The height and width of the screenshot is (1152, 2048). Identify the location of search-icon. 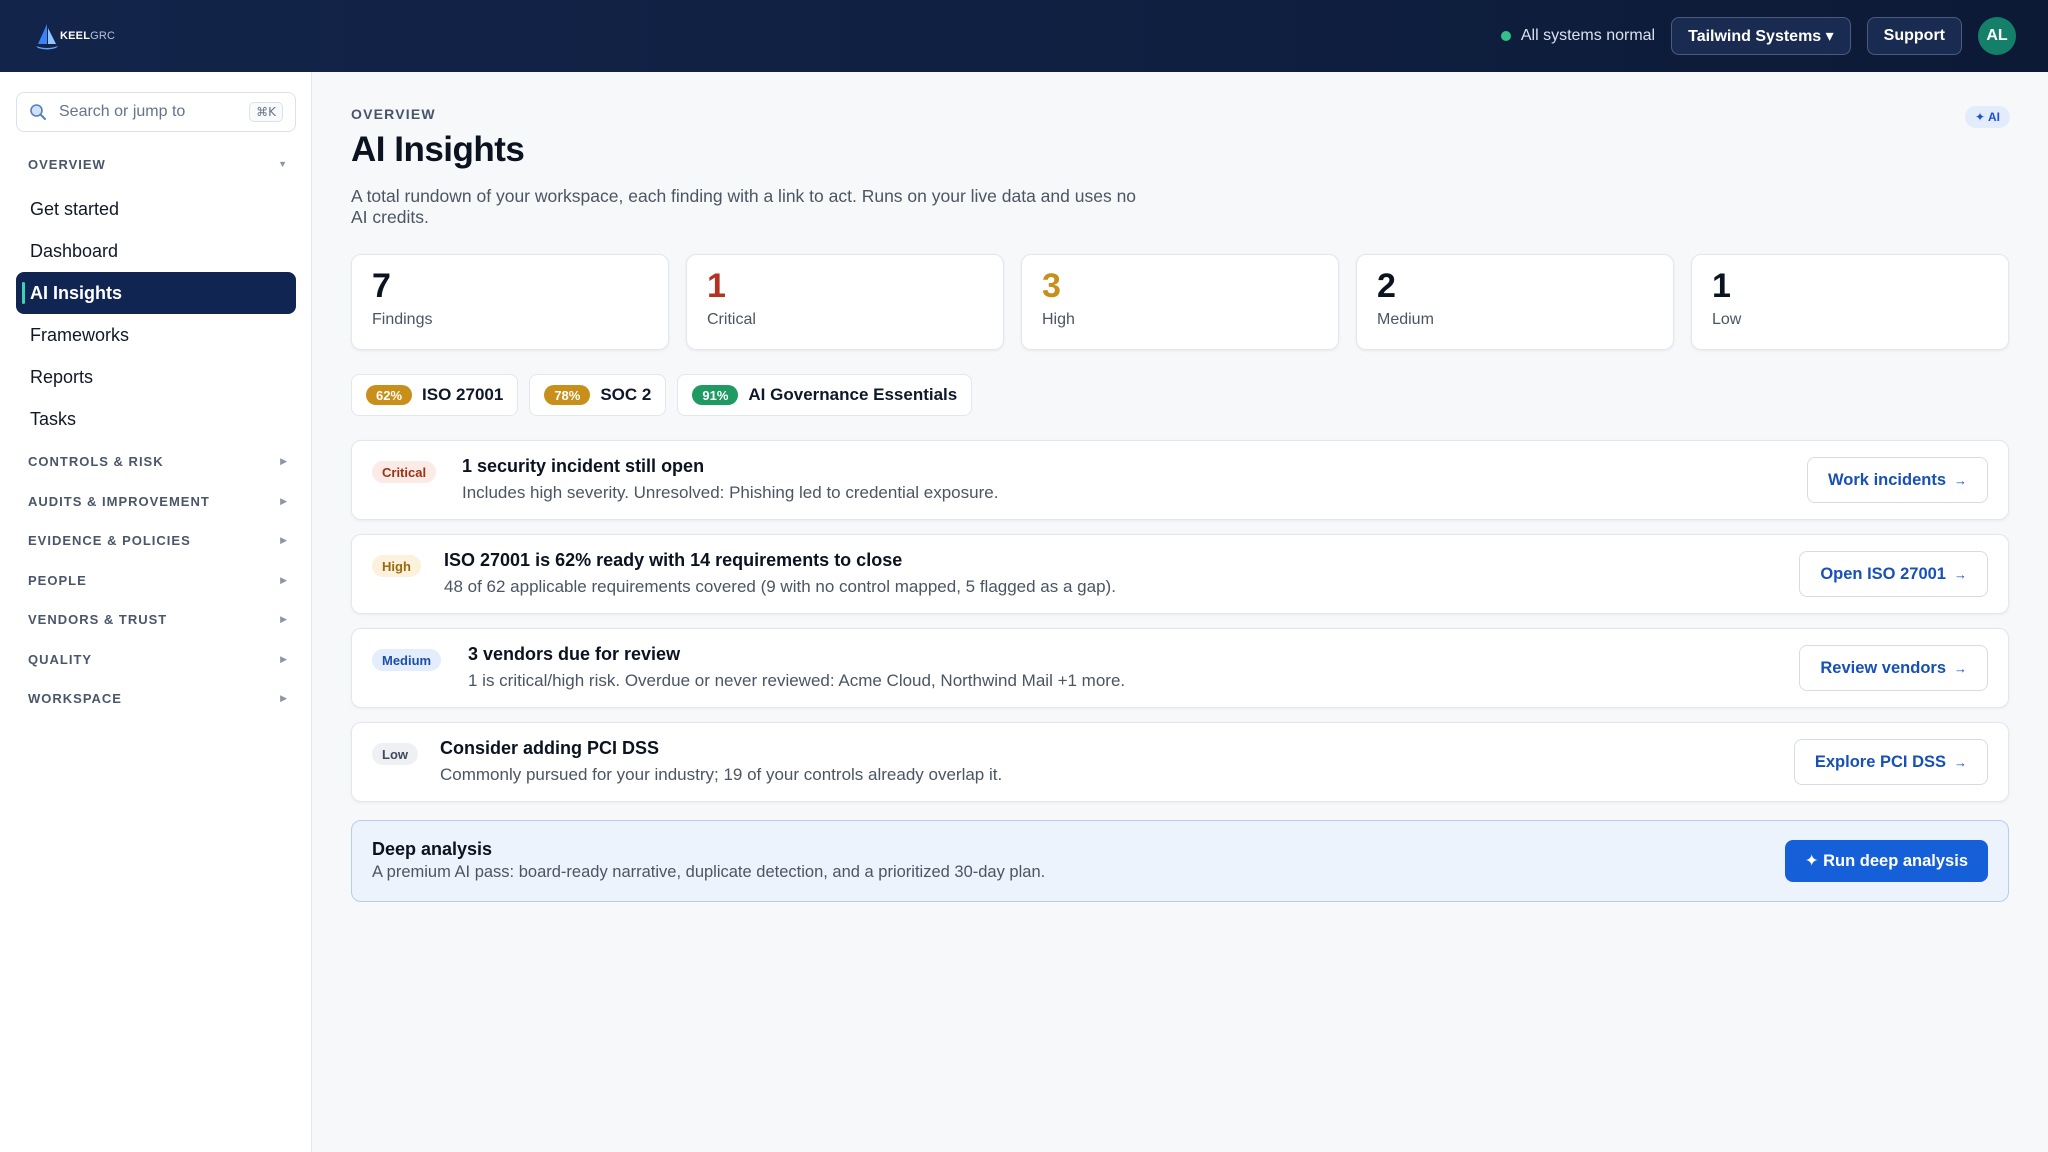
(38, 112).